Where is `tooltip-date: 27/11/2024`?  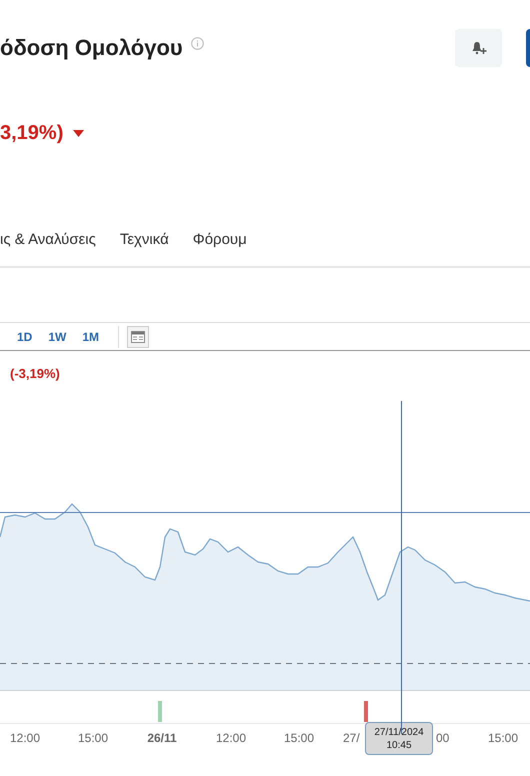
tooltip-date: 27/11/2024 is located at coordinates (399, 732).